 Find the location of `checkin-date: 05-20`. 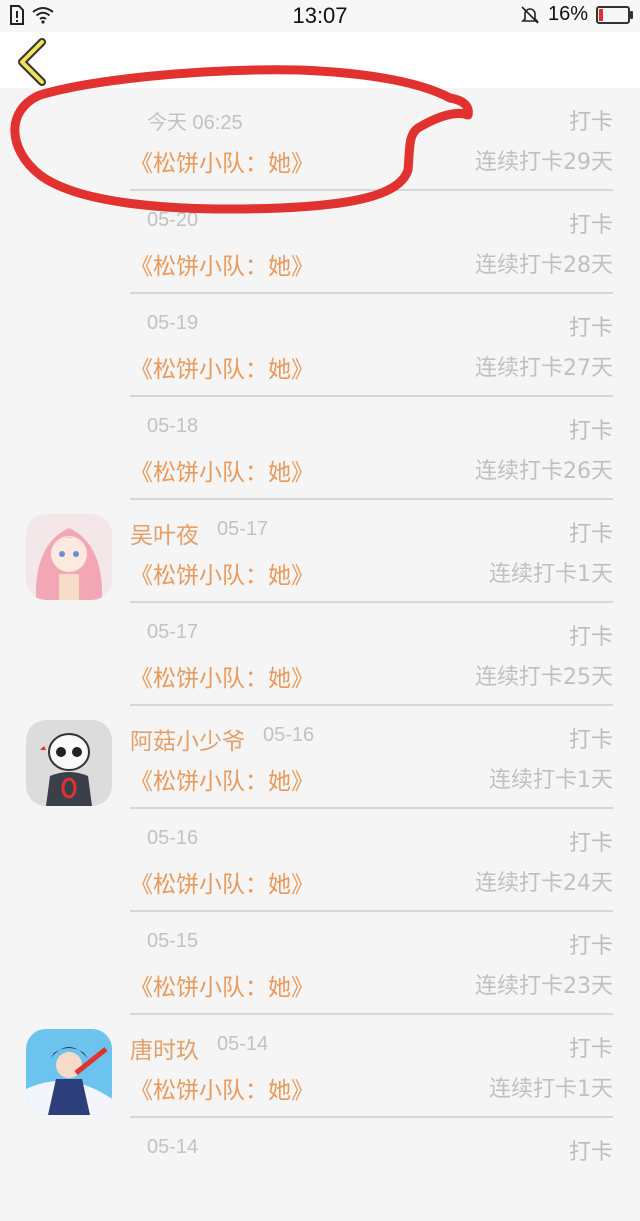

checkin-date: 05-20 is located at coordinates (173, 220).